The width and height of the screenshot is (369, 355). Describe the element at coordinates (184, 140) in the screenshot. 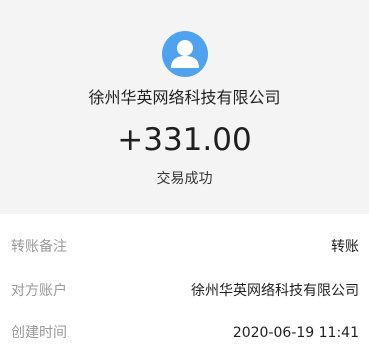

I see `transaction-amount: +331.00` at that location.